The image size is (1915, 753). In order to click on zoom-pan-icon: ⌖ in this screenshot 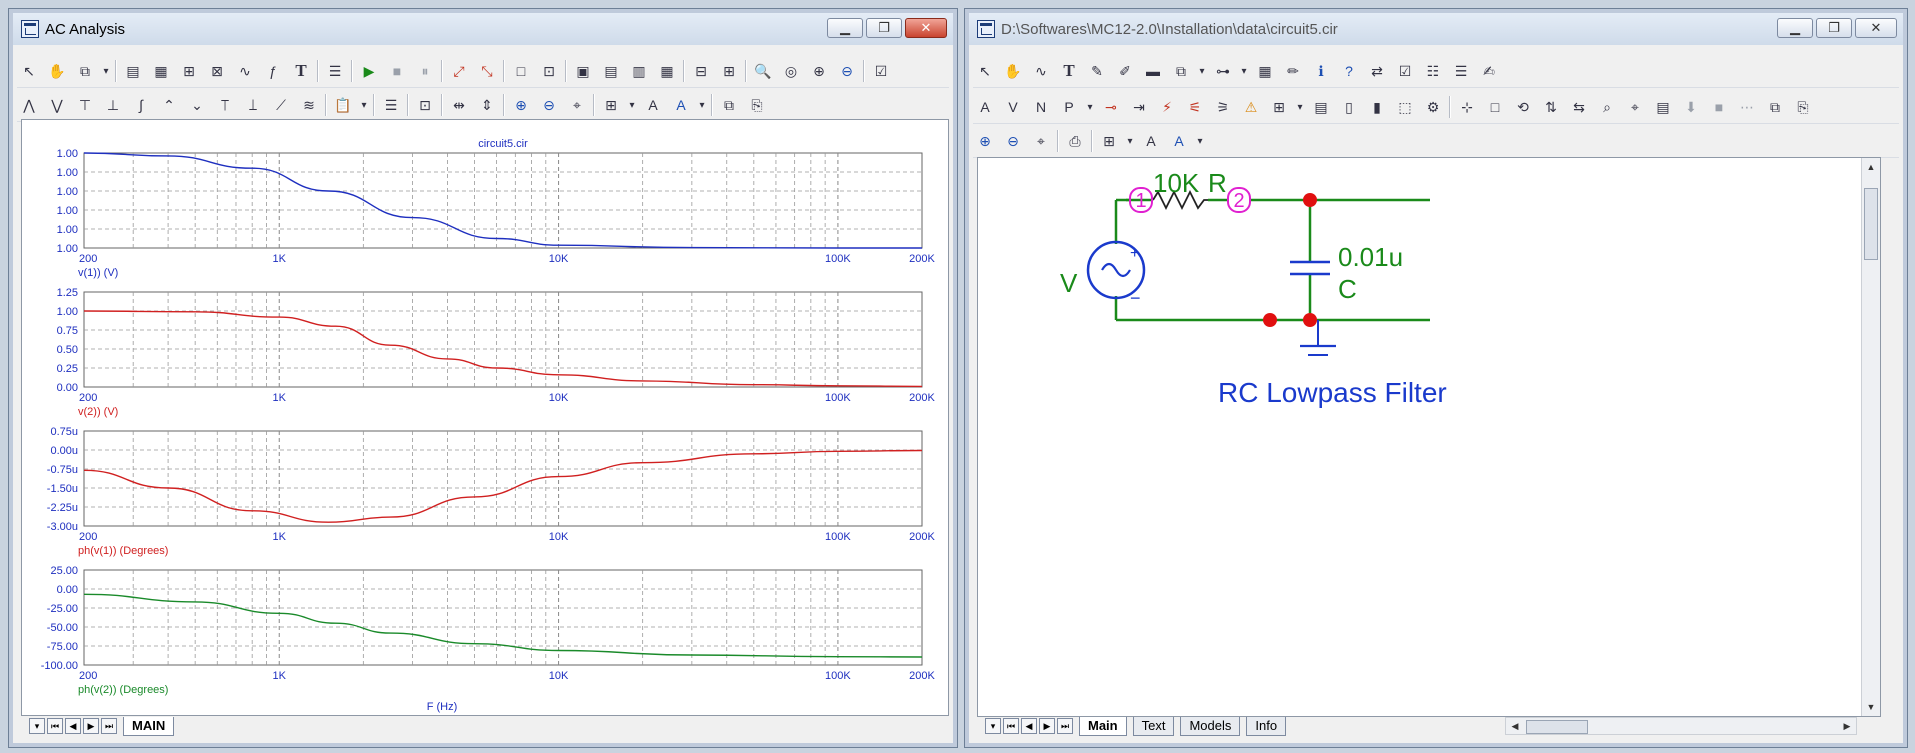, I will do `click(1041, 141)`.